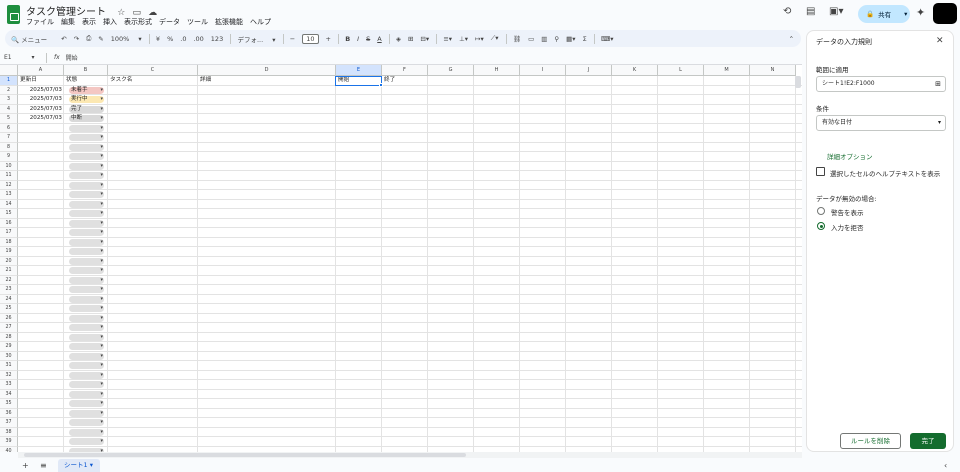 The image size is (960, 472). Describe the element at coordinates (9, 128) in the screenshot. I see `row-header-6: 6` at that location.